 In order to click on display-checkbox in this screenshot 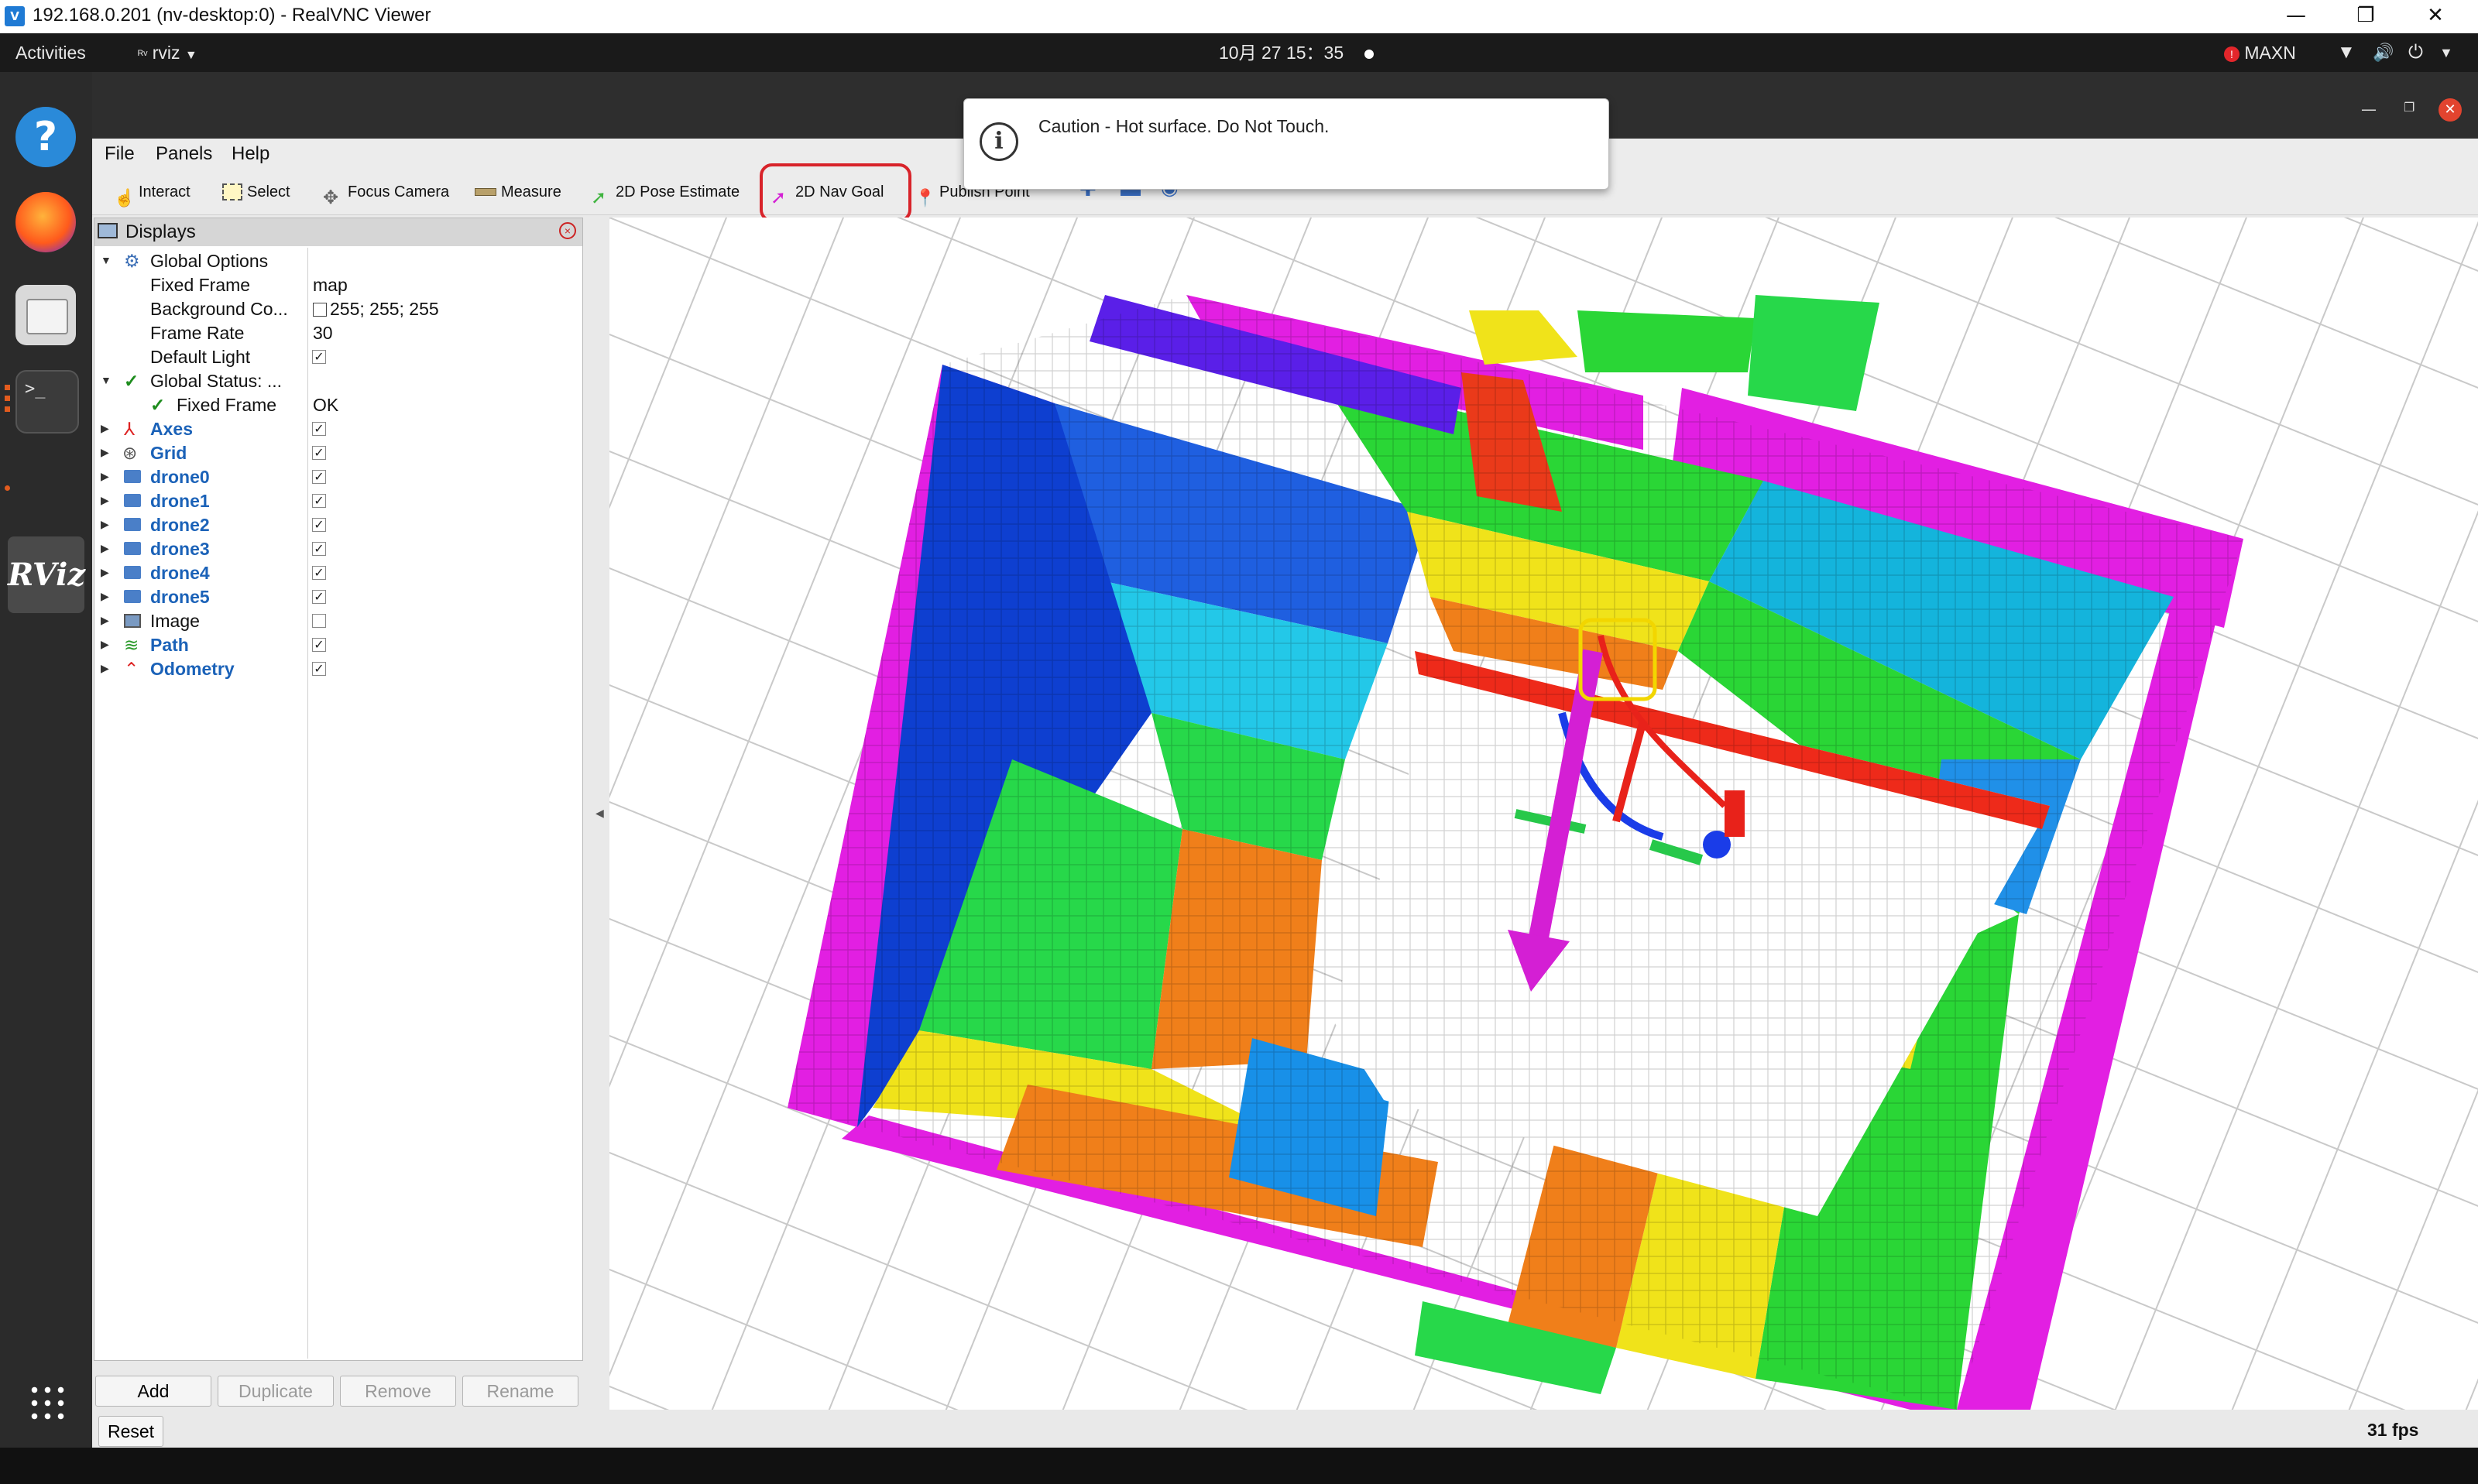, I will do `click(319, 621)`.